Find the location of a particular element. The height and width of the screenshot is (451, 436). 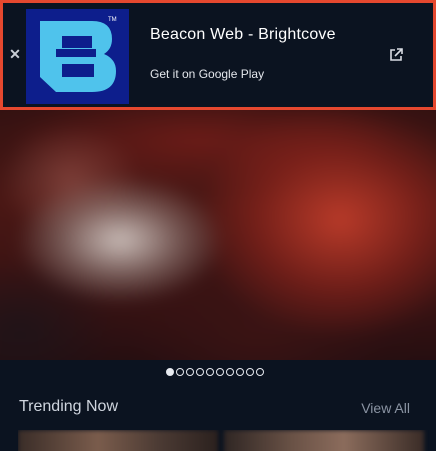

trending-row is located at coordinates (227, 440).